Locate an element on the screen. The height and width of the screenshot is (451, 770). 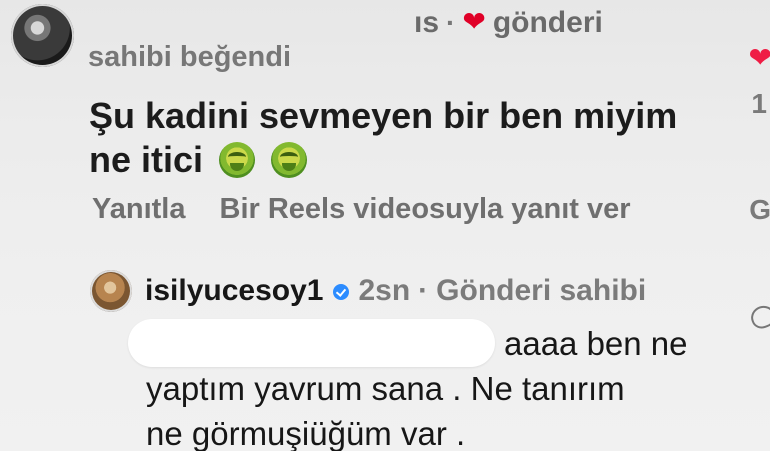
comment-meta-line: ıs · ❤ gönderi is located at coordinates (508, 23).